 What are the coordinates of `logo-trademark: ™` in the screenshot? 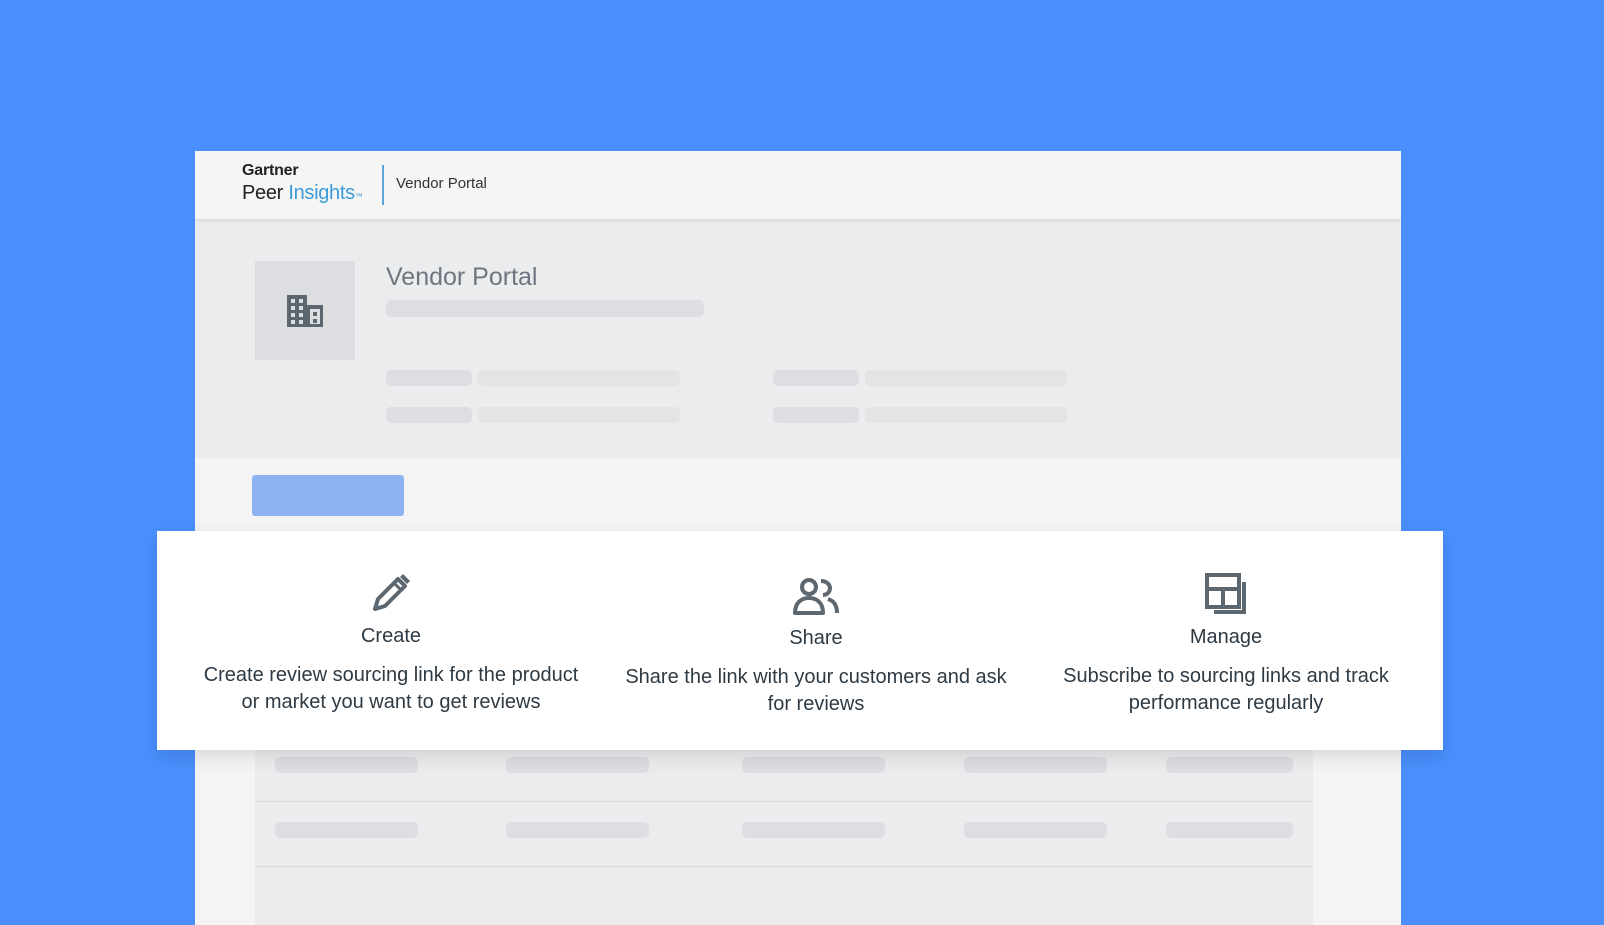 It's located at (358, 196).